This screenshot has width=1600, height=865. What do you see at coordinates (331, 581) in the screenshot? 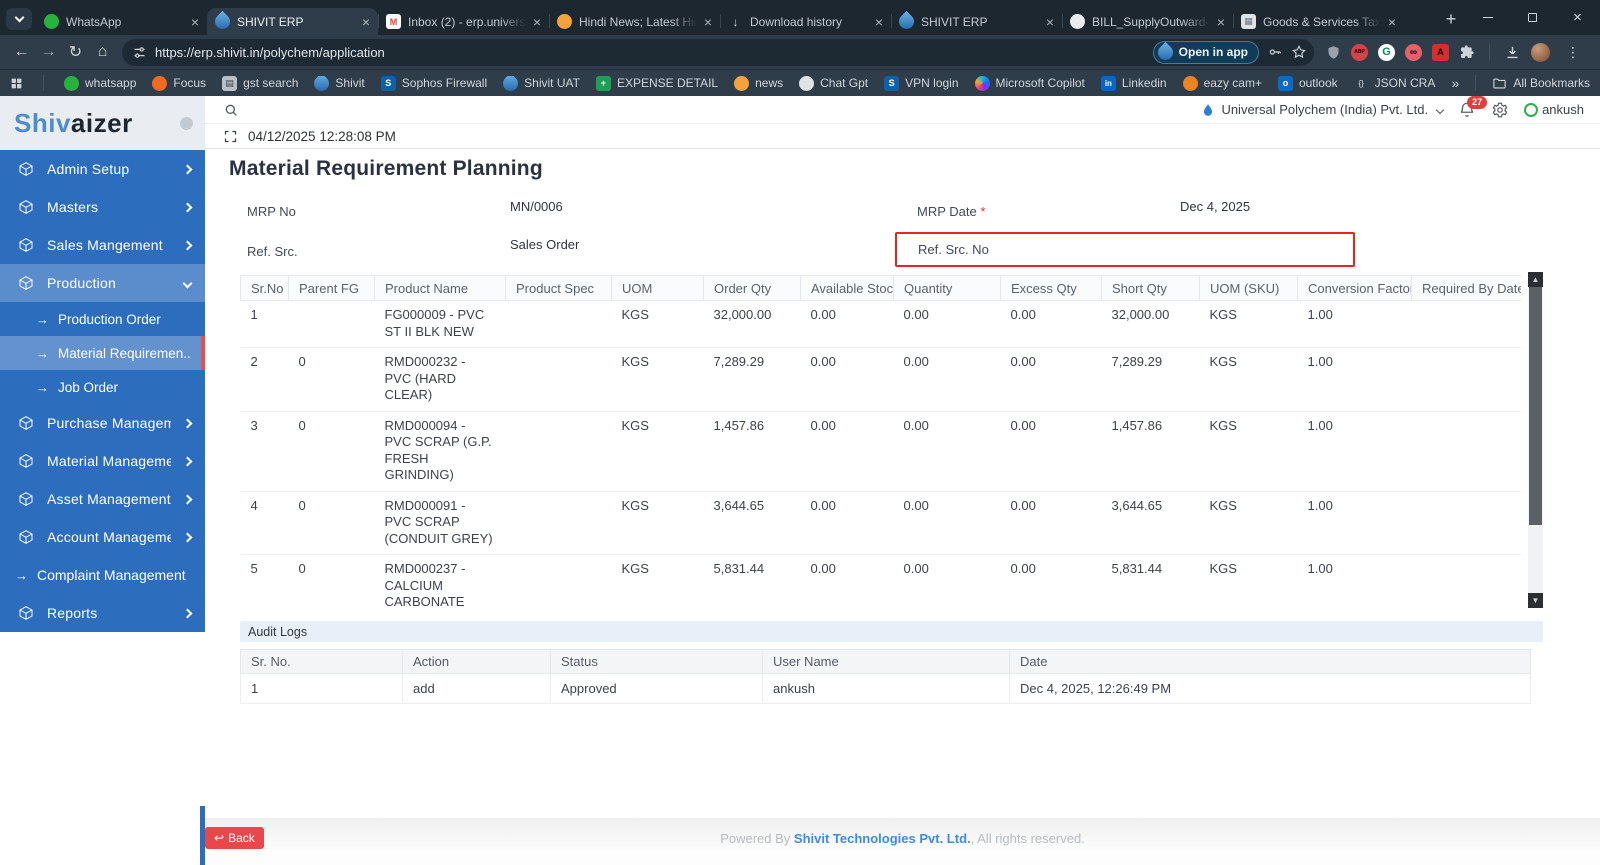
I see `table-cell: 0` at bounding box center [331, 581].